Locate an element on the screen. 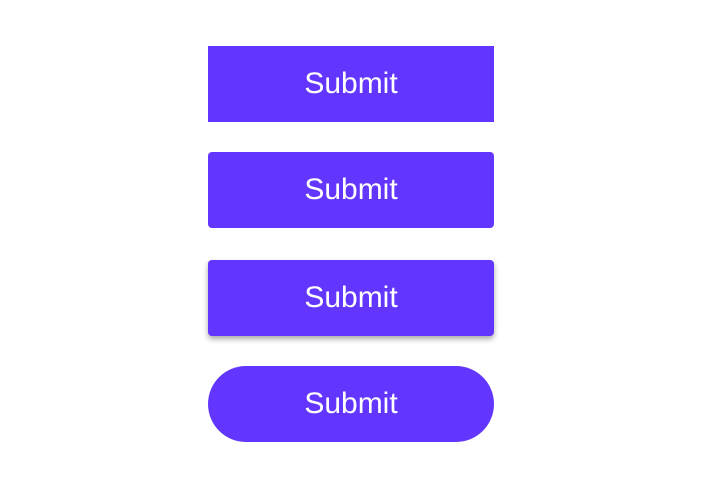 Image resolution: width=702 pixels, height=488 pixels. submit-button-raised: Submit is located at coordinates (351, 298).